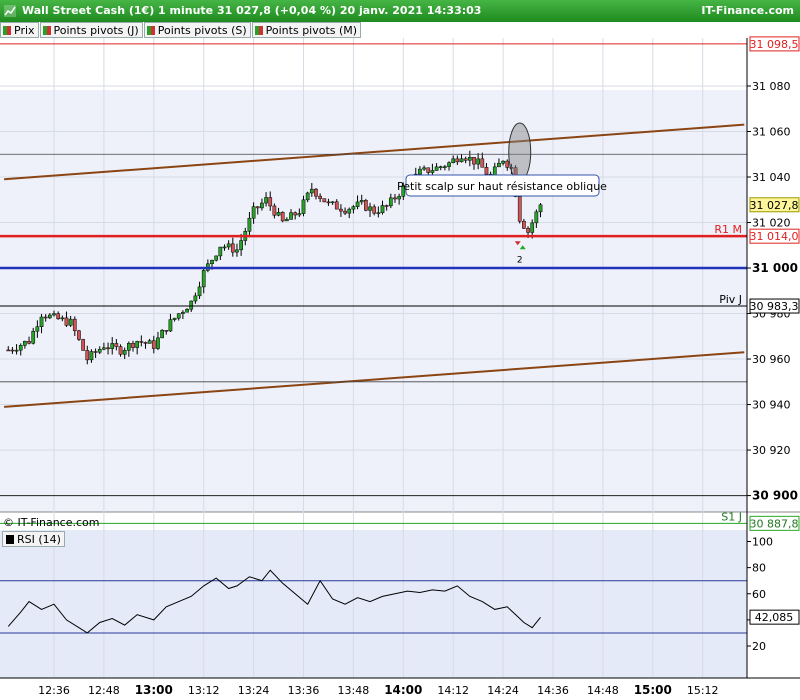 This screenshot has width=800, height=700. I want to click on badge-top-bg, so click(774, 44).